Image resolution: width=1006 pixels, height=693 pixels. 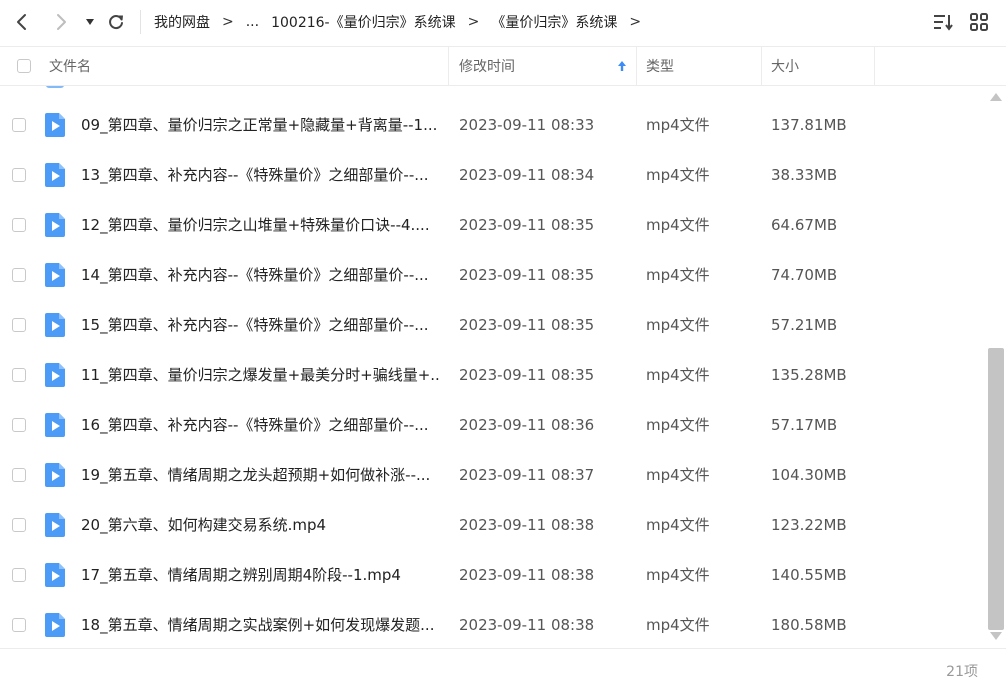 What do you see at coordinates (996, 97) in the screenshot?
I see `scroll-up-arrow-icon` at bounding box center [996, 97].